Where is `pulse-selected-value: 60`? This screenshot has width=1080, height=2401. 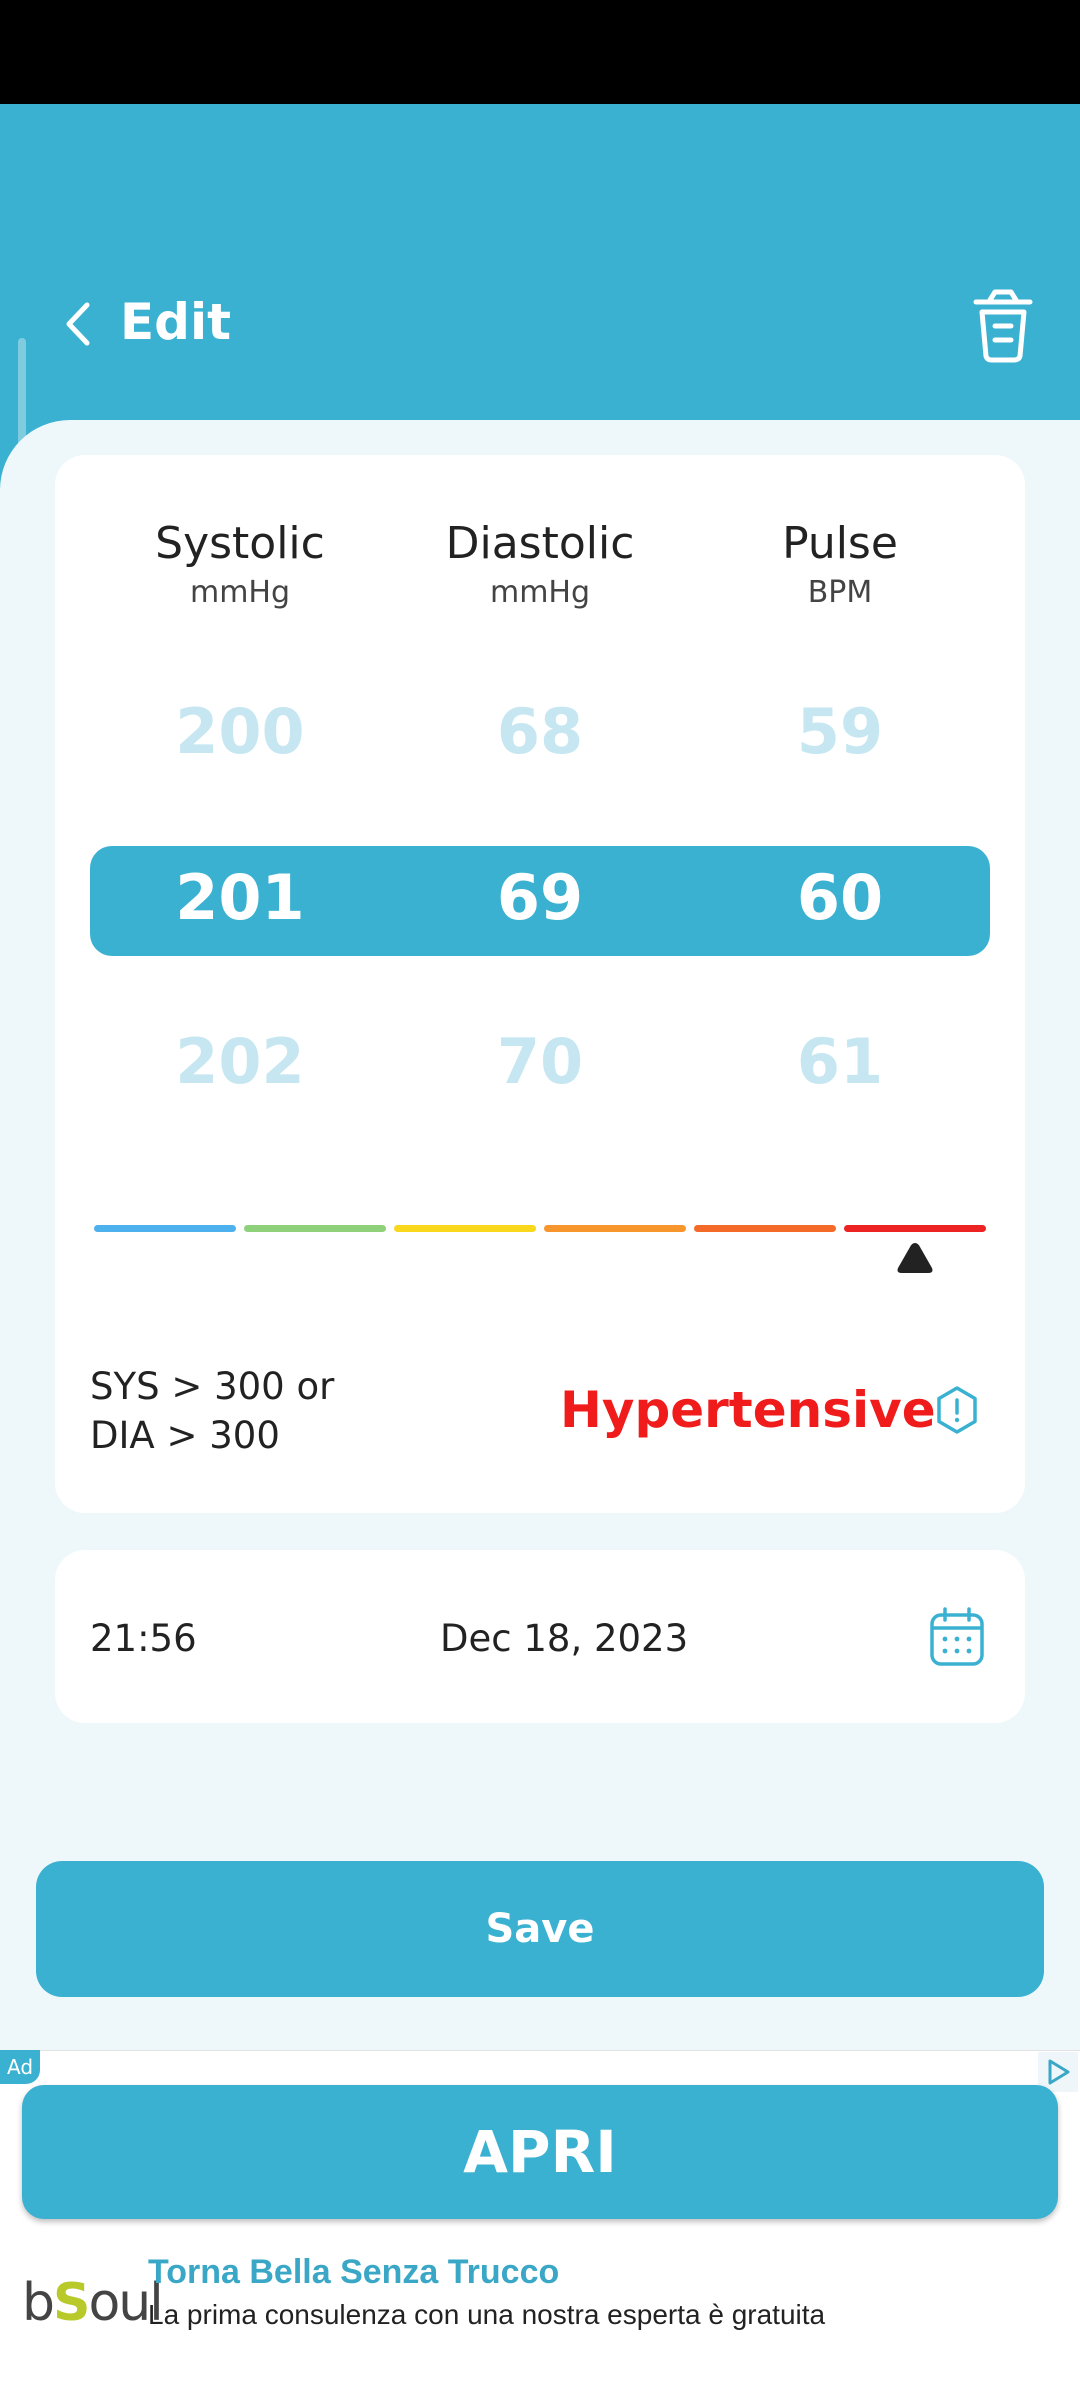
pulse-selected-value: 60 is located at coordinates (840, 898).